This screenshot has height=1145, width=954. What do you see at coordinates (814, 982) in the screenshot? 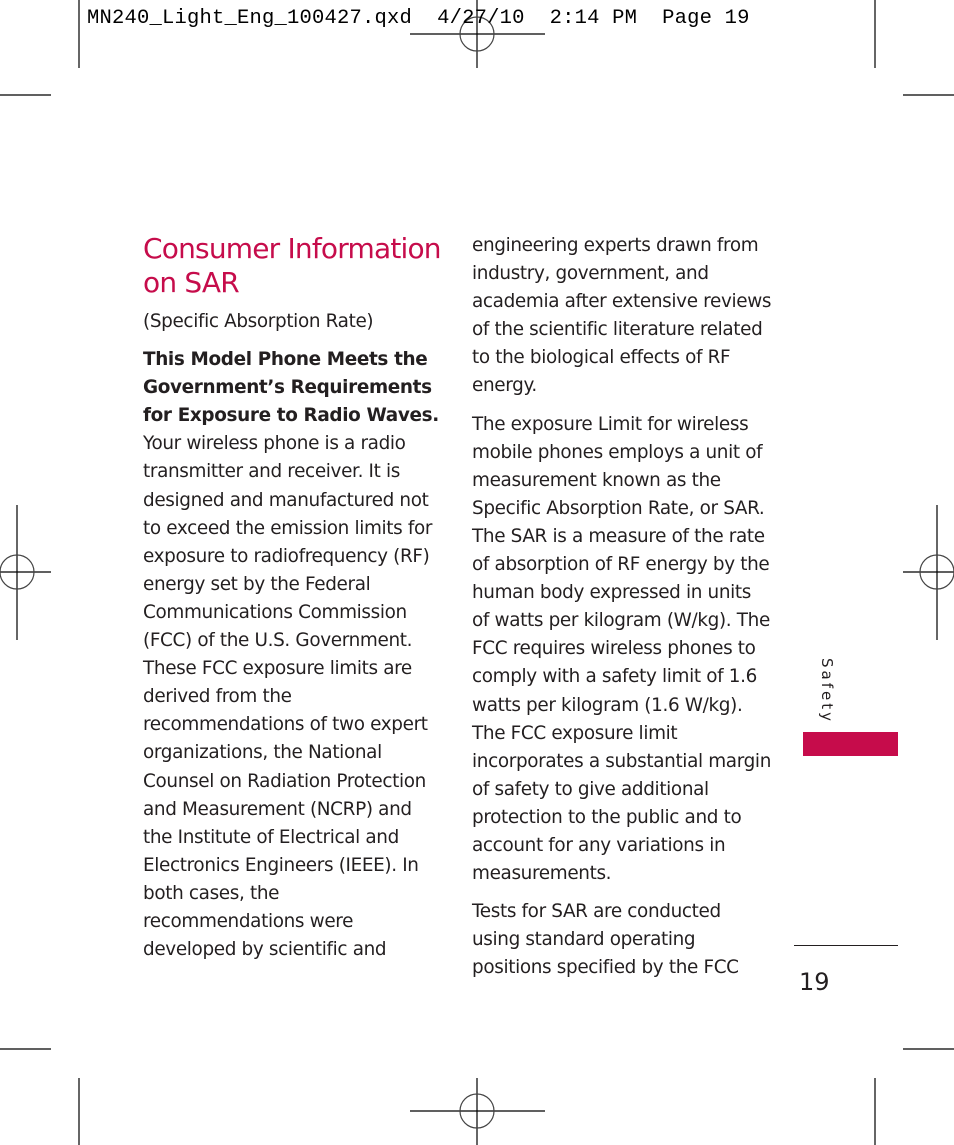
I see `page-number: 19` at bounding box center [814, 982].